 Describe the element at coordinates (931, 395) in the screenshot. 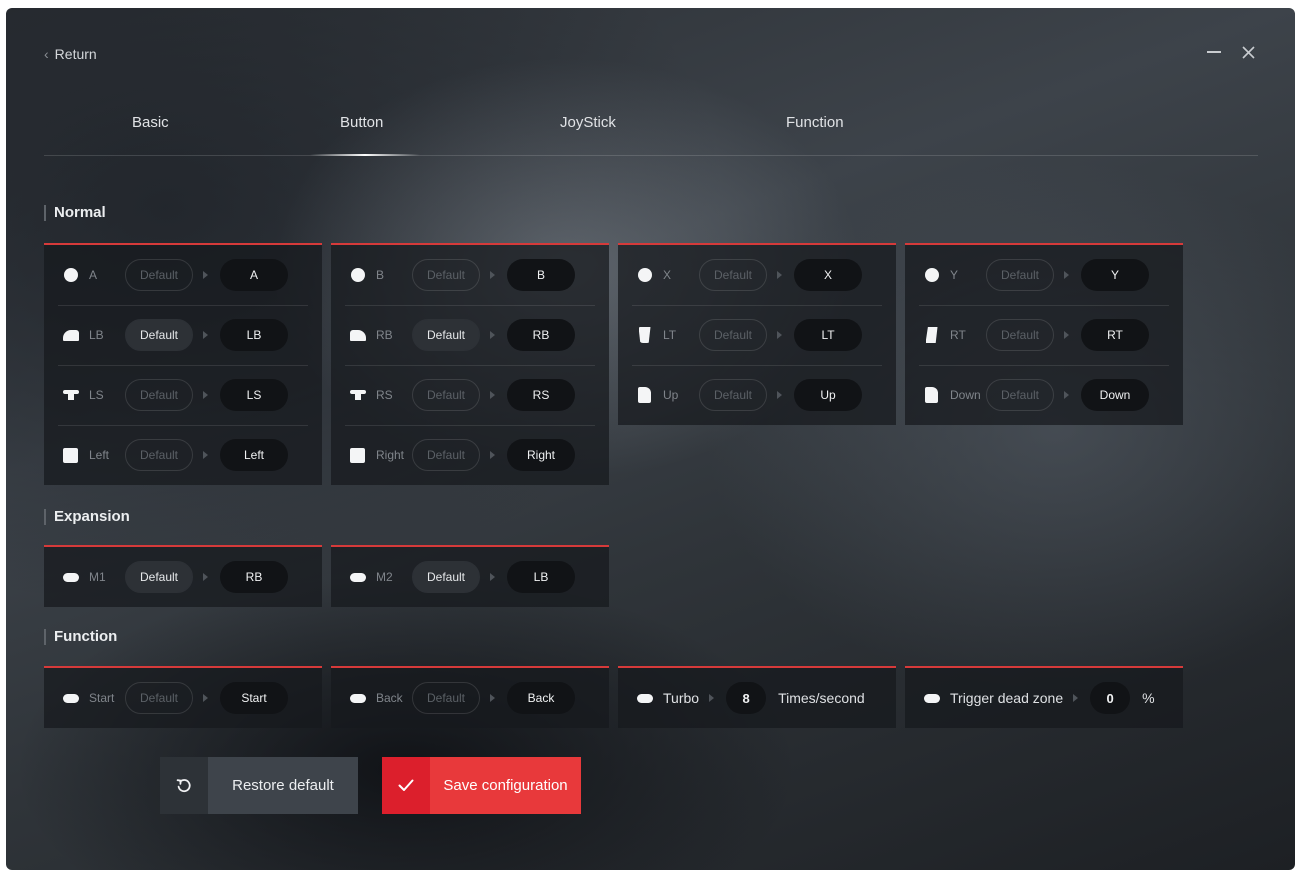

I see `dpad-down-icon` at that location.